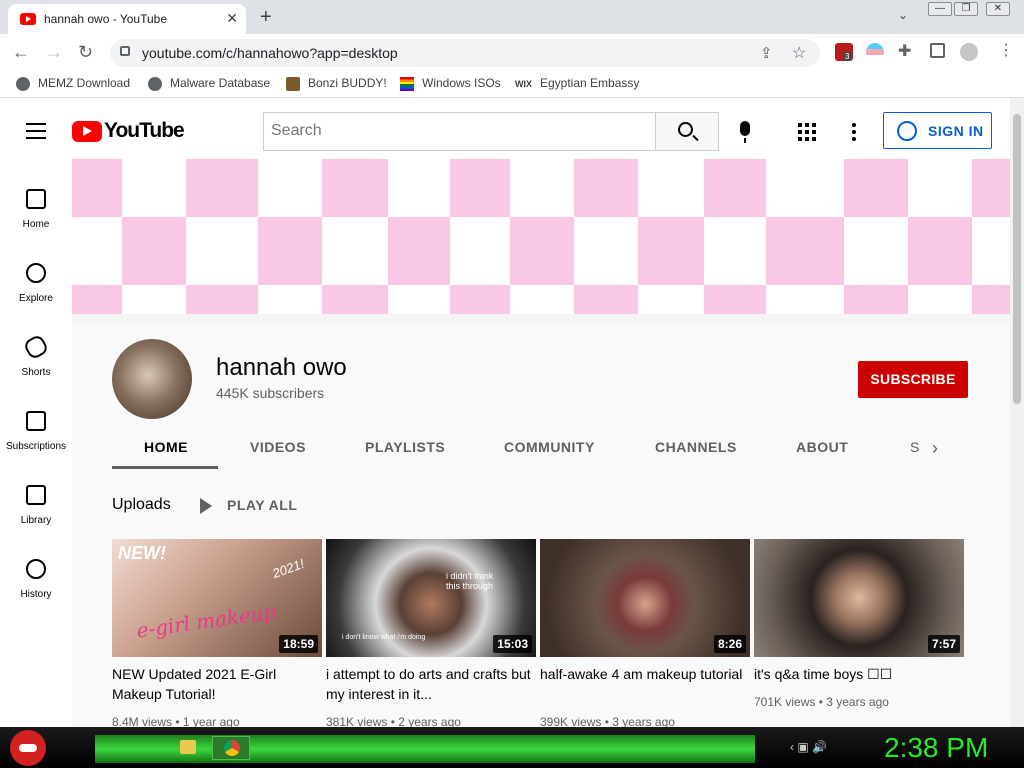 The width and height of the screenshot is (1024, 768). What do you see at coordinates (36, 131) in the screenshot?
I see `hamburger-menu-icon` at bounding box center [36, 131].